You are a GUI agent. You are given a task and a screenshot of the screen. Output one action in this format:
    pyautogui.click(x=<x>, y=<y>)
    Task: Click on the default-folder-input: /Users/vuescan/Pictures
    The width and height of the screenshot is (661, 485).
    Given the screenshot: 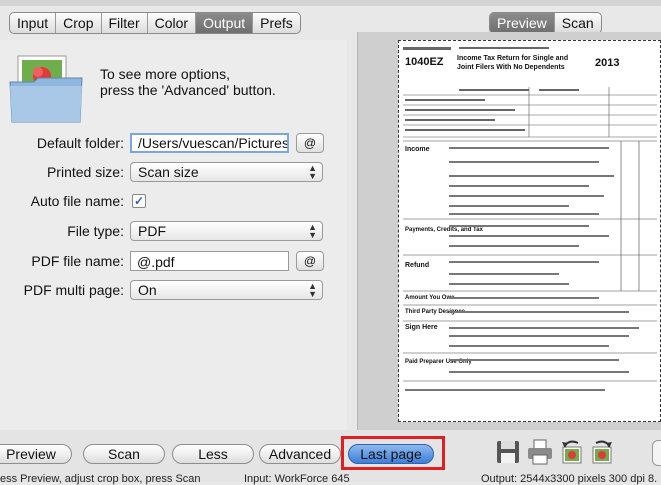 What is the action you would take?
    pyautogui.click(x=209, y=143)
    